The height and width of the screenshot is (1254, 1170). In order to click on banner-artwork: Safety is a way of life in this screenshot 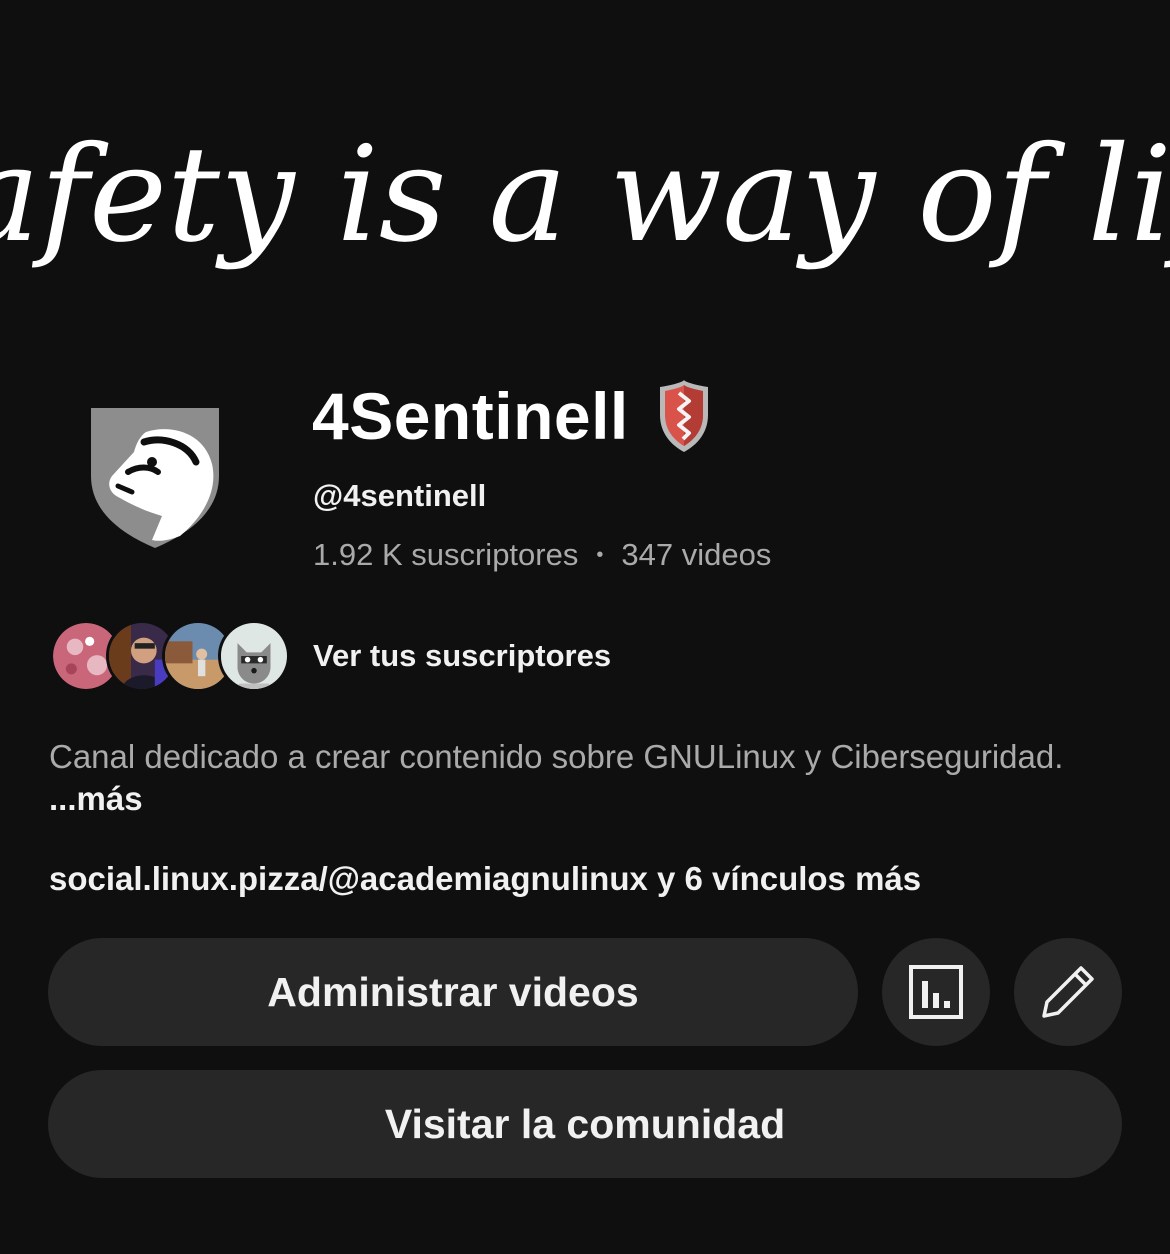, I will do `click(585, 195)`.